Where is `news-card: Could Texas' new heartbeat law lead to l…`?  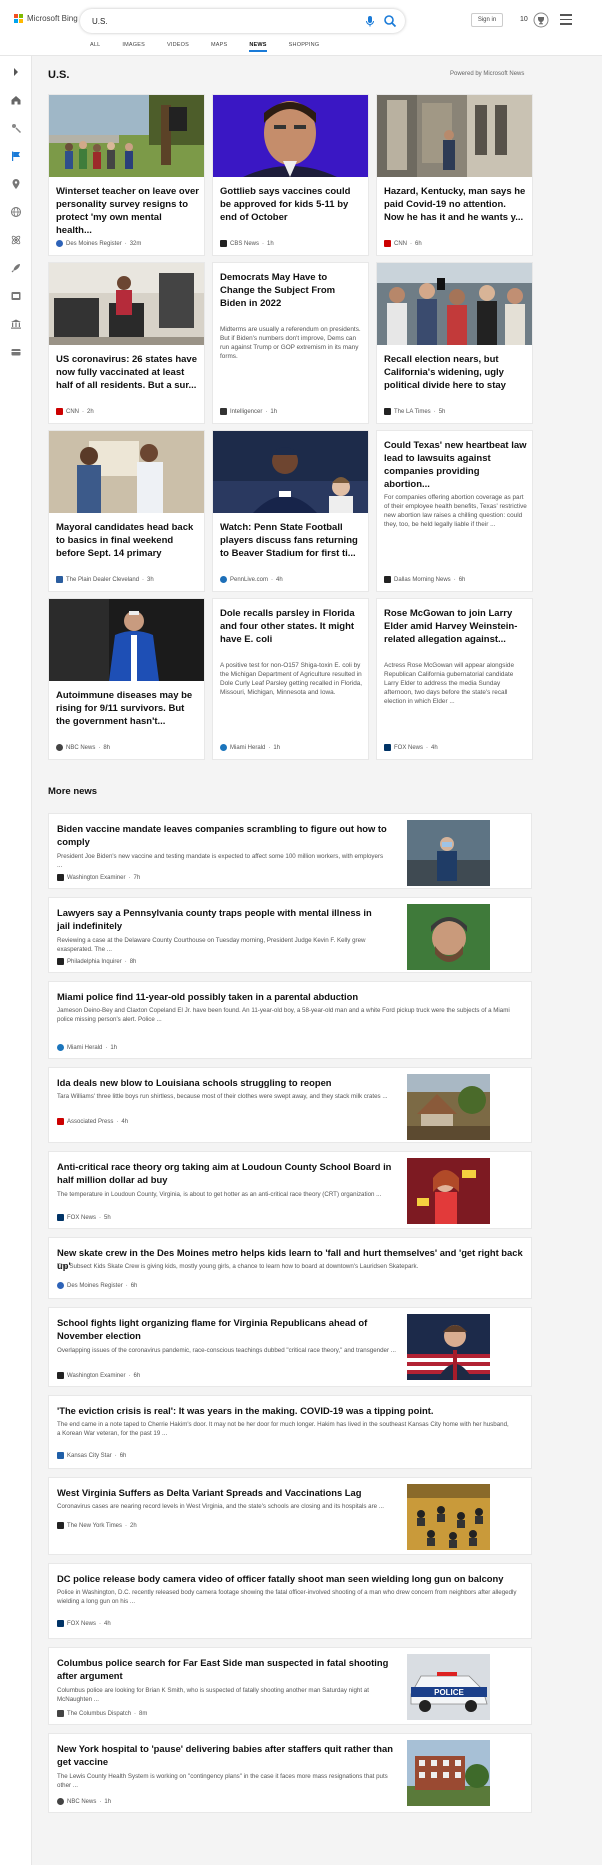 news-card: Could Texas' new heartbeat law lead to l… is located at coordinates (454, 511).